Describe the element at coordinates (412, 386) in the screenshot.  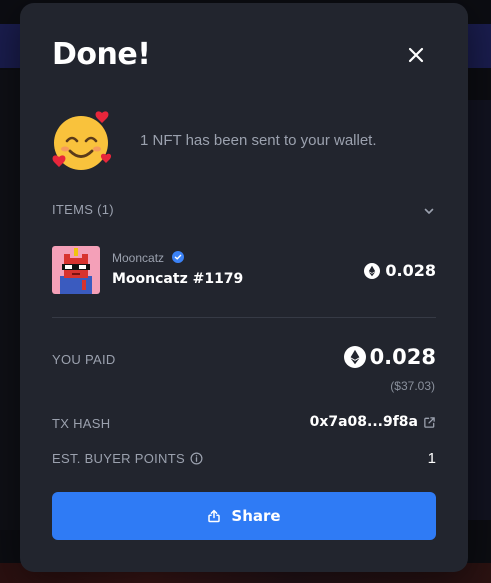
I see `you-paid-usd: ($37.03)` at that location.